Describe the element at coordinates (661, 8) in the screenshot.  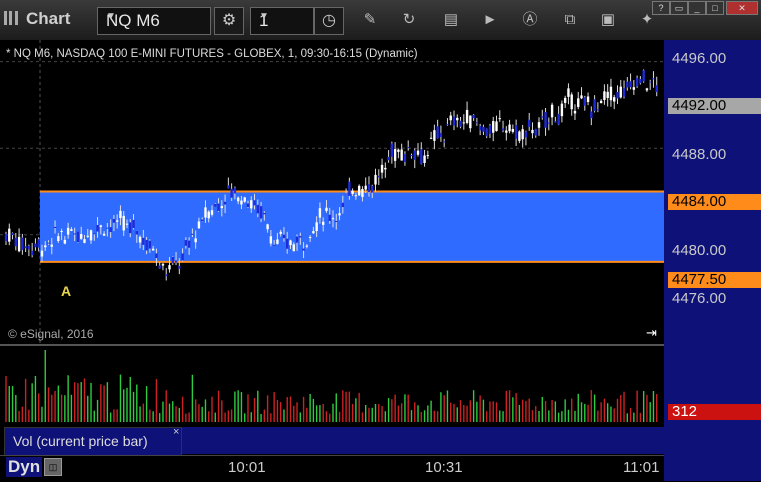
I see `help-button: ?` at that location.